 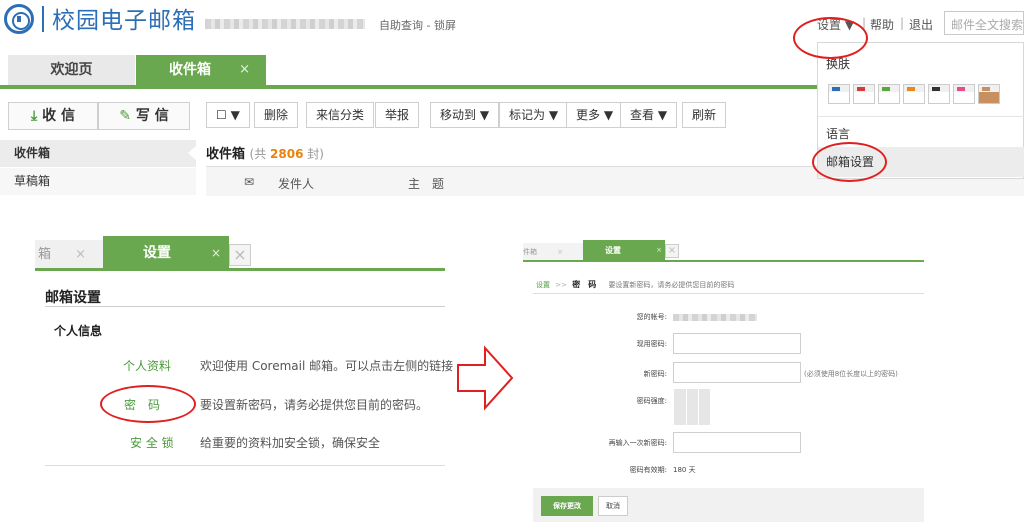 What do you see at coordinates (851, 374) in the screenshot?
I see `new-password-hint: (必须使用8位长度以上的密码)` at bounding box center [851, 374].